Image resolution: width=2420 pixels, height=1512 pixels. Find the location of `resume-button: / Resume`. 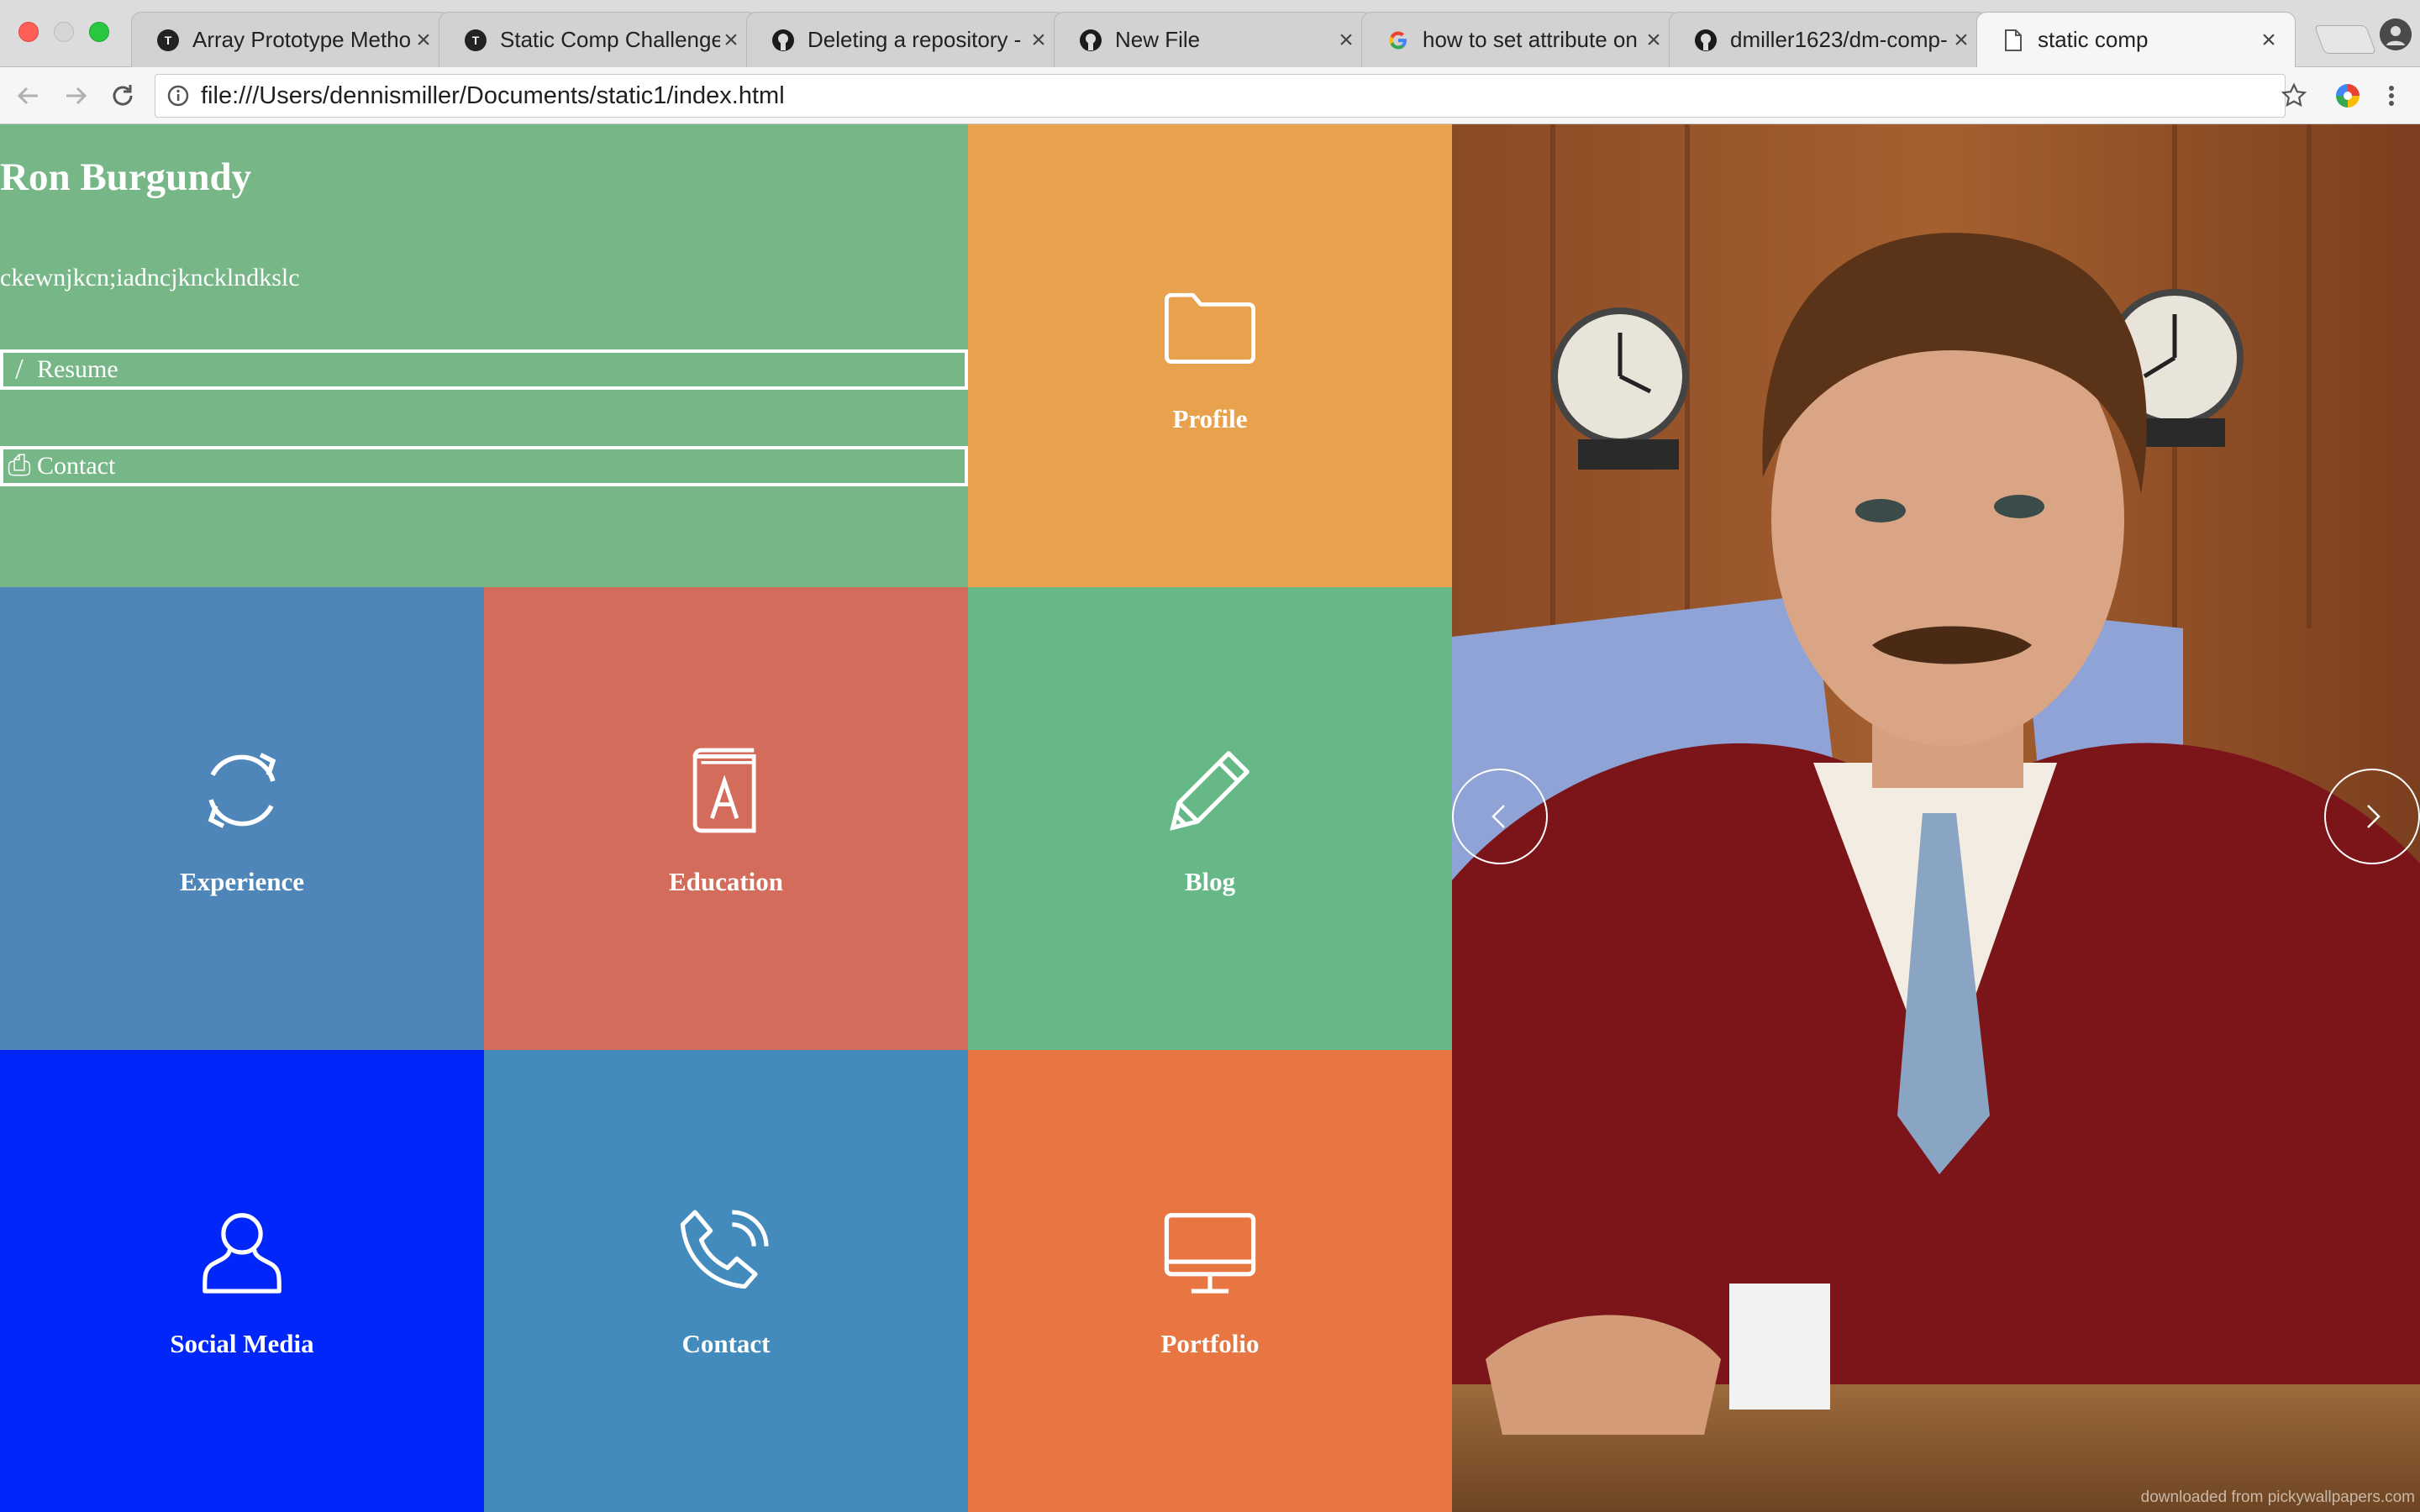

resume-button: / Resume is located at coordinates (484, 369).